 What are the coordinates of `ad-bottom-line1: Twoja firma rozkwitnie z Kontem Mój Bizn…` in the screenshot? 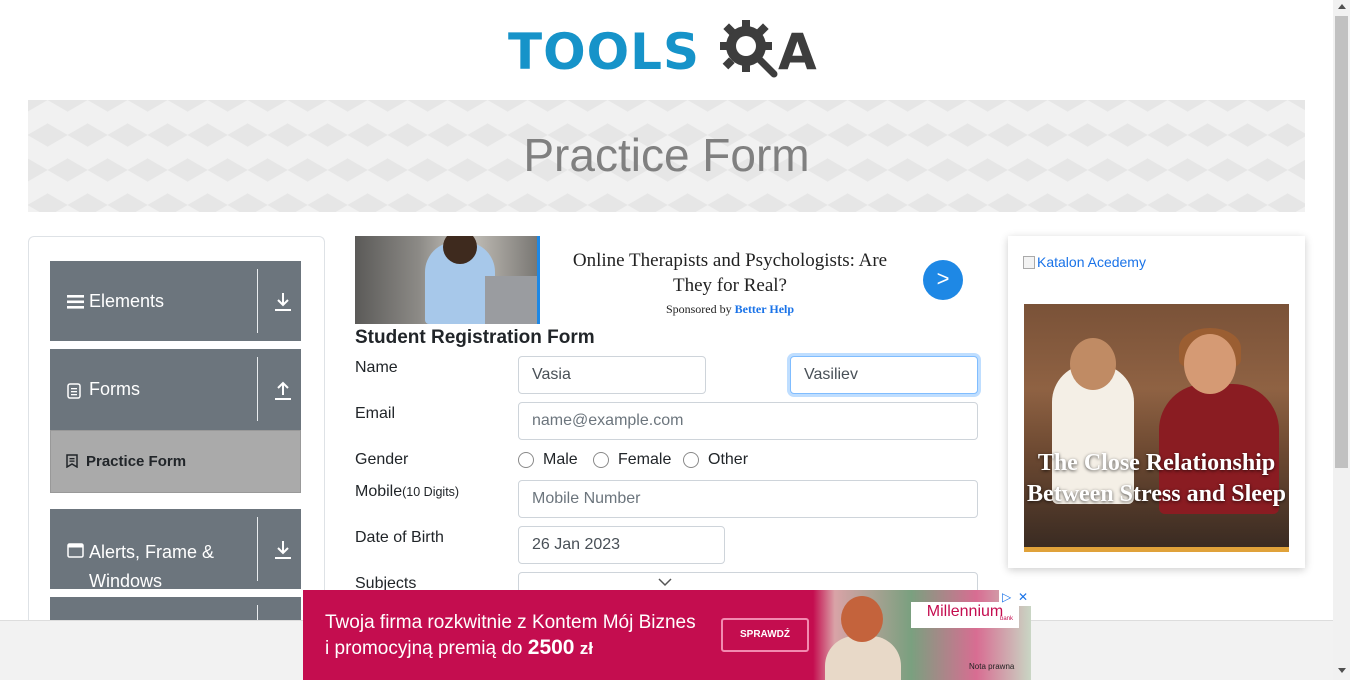 It's located at (510, 622).